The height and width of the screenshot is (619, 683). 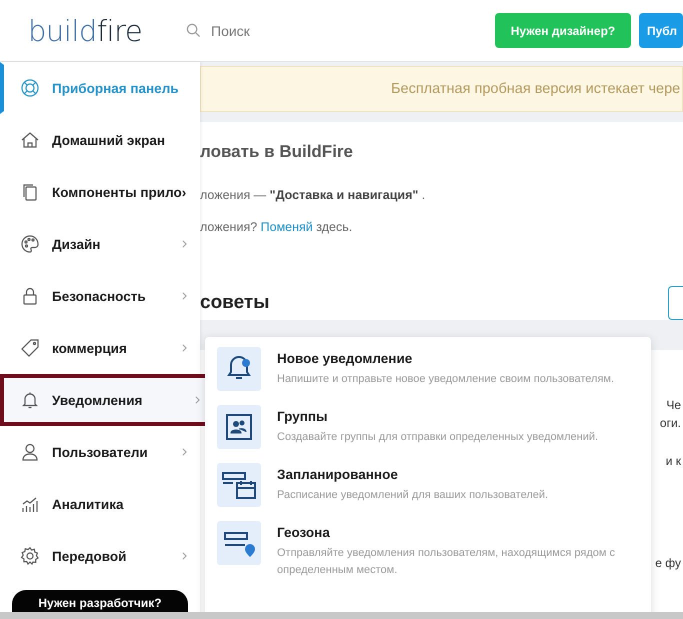 What do you see at coordinates (239, 427) in the screenshot?
I see `group-icon` at bounding box center [239, 427].